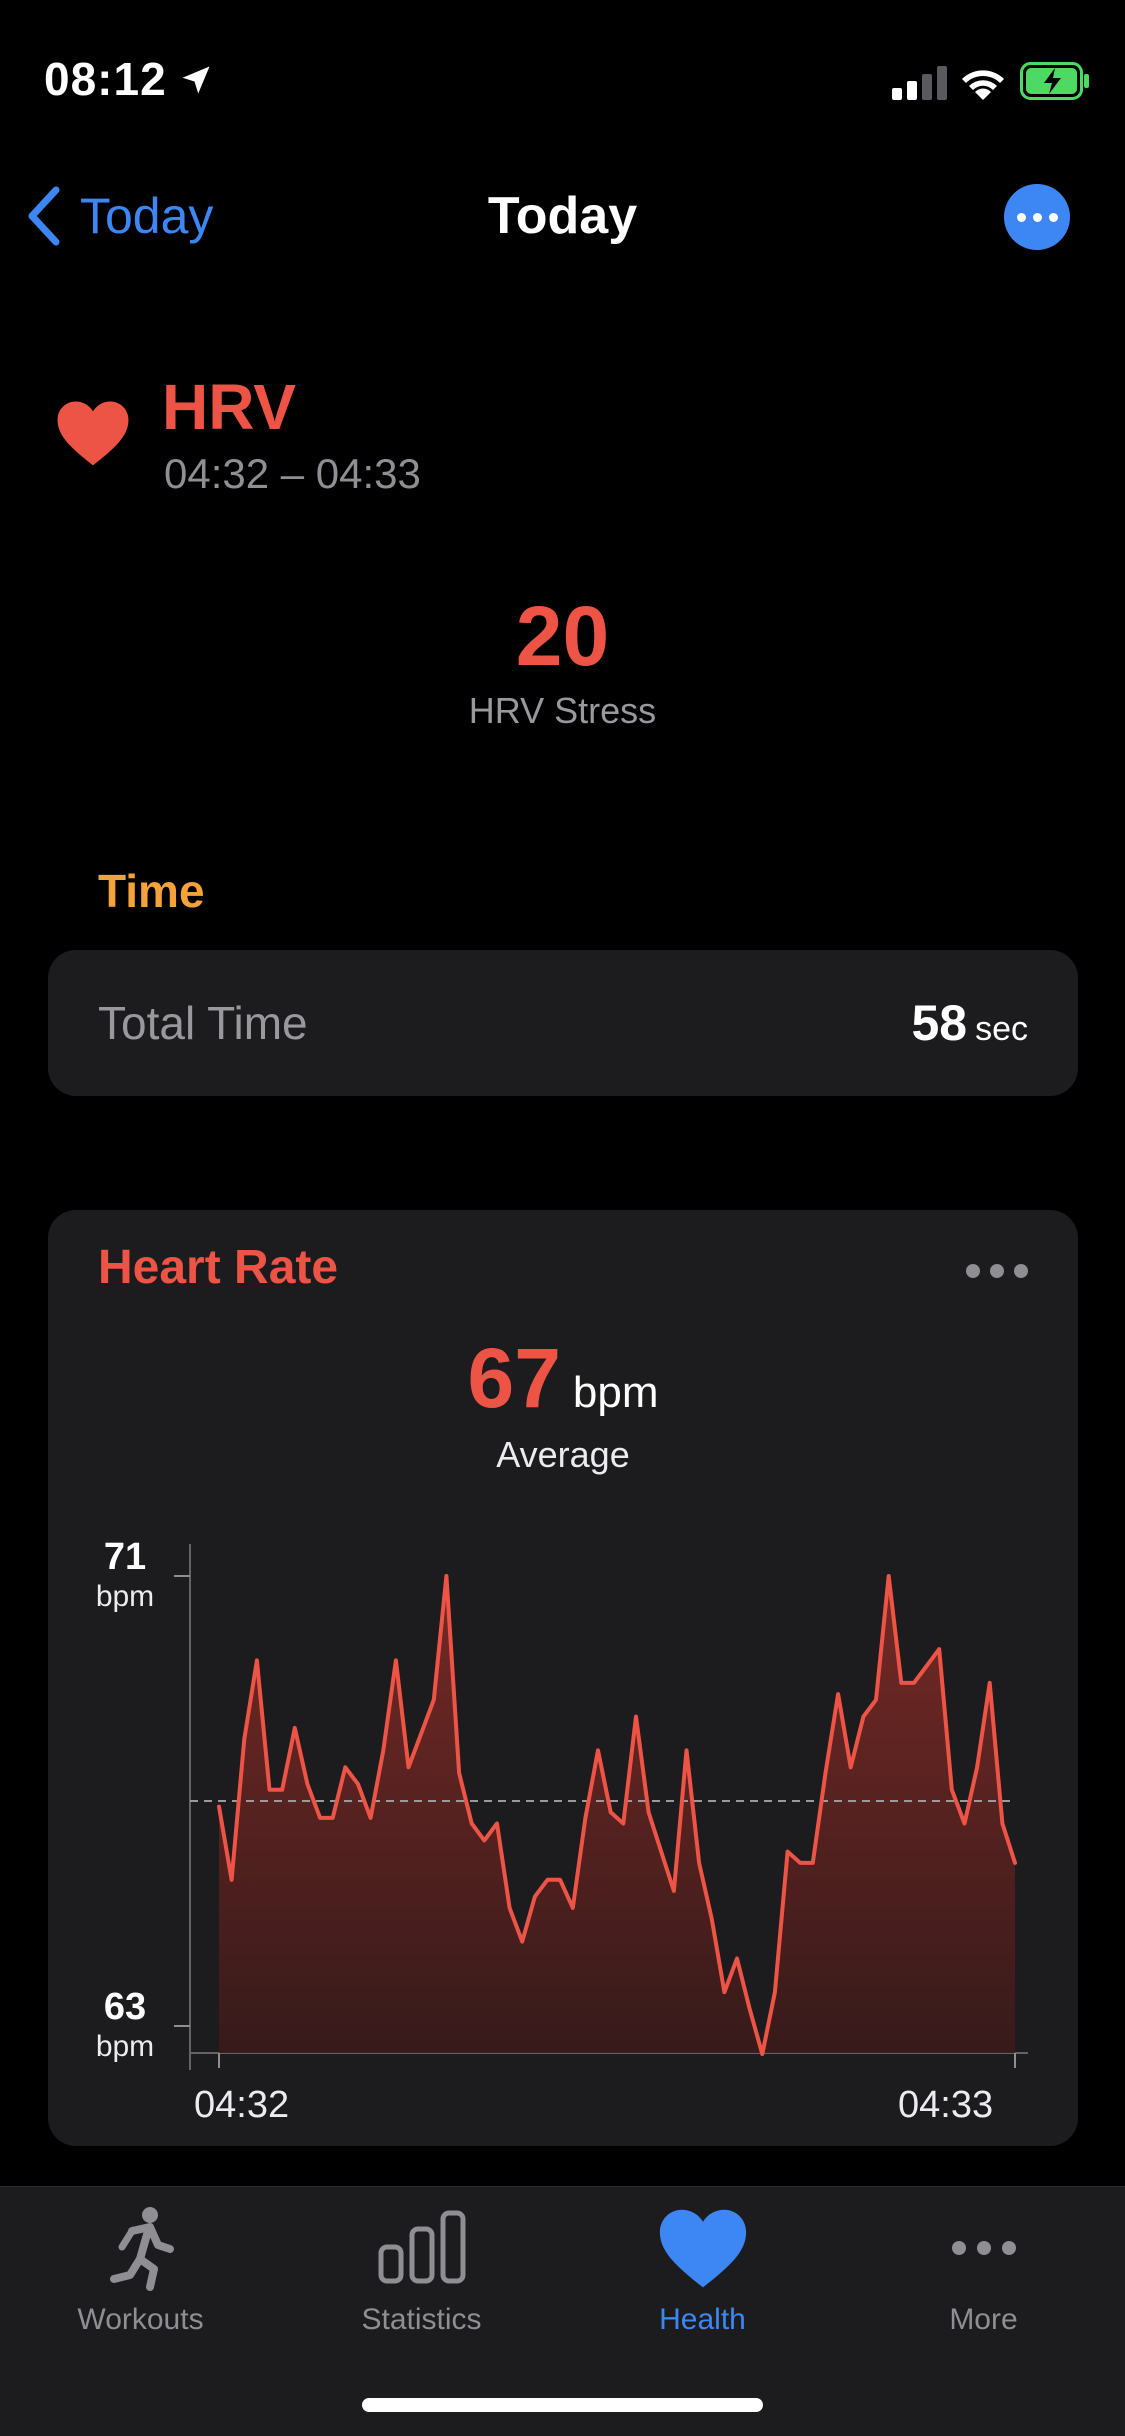 This screenshot has width=1125, height=2436. Describe the element at coordinates (242, 2105) in the screenshot. I see `x-axis-start-label: 04:32` at that location.